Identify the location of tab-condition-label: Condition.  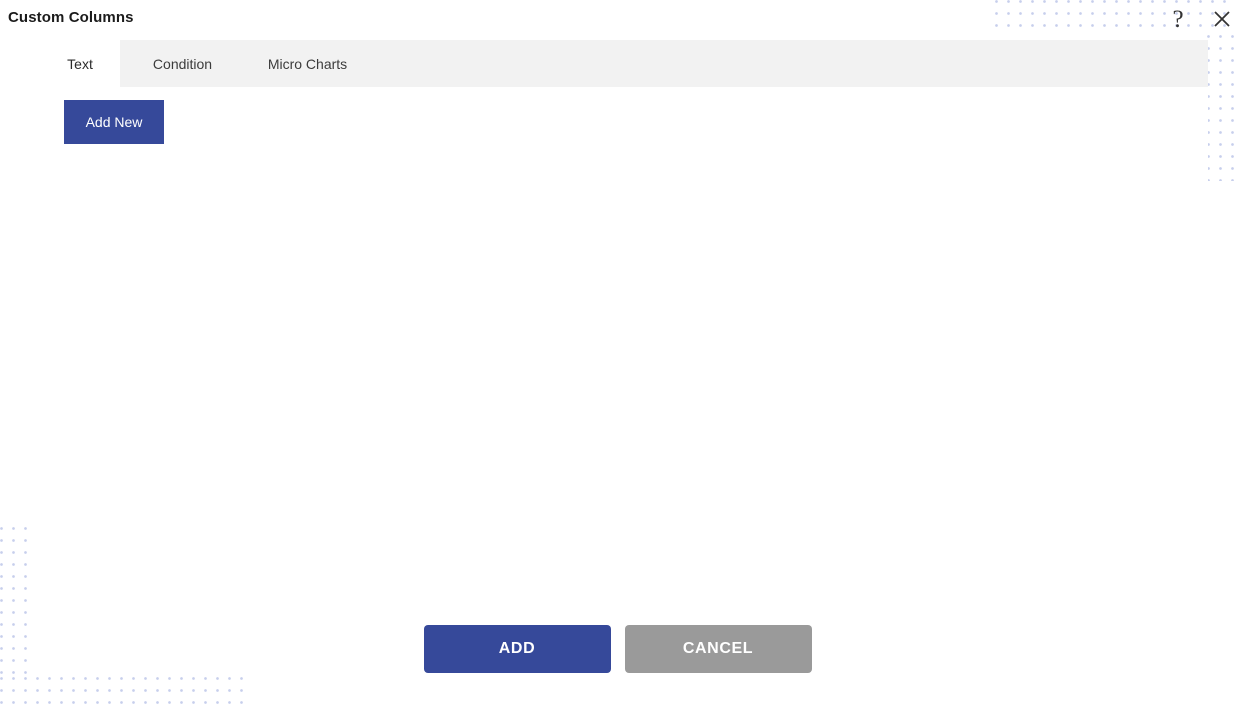
(182, 63).